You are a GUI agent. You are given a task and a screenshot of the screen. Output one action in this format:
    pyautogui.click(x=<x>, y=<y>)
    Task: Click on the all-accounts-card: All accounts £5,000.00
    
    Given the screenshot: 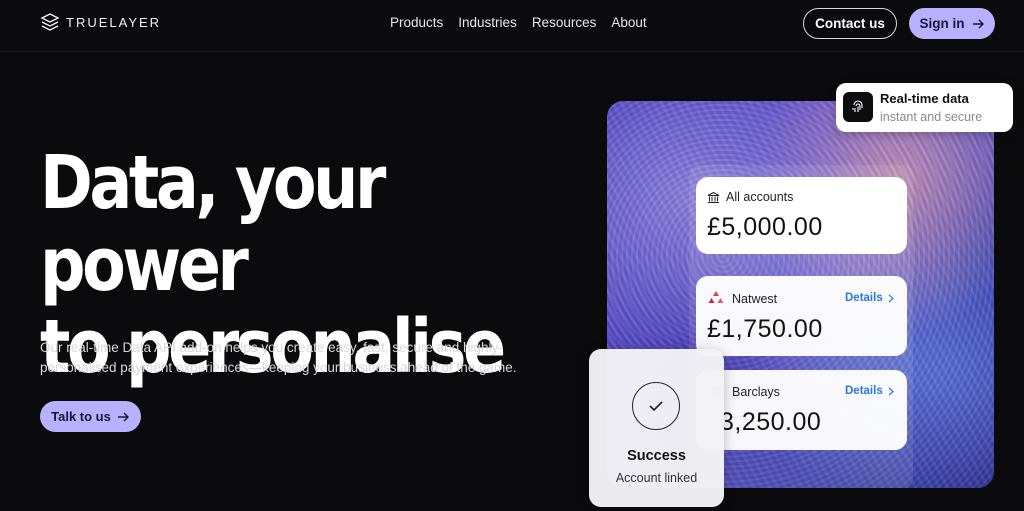 What is the action you would take?
    pyautogui.click(x=801, y=215)
    